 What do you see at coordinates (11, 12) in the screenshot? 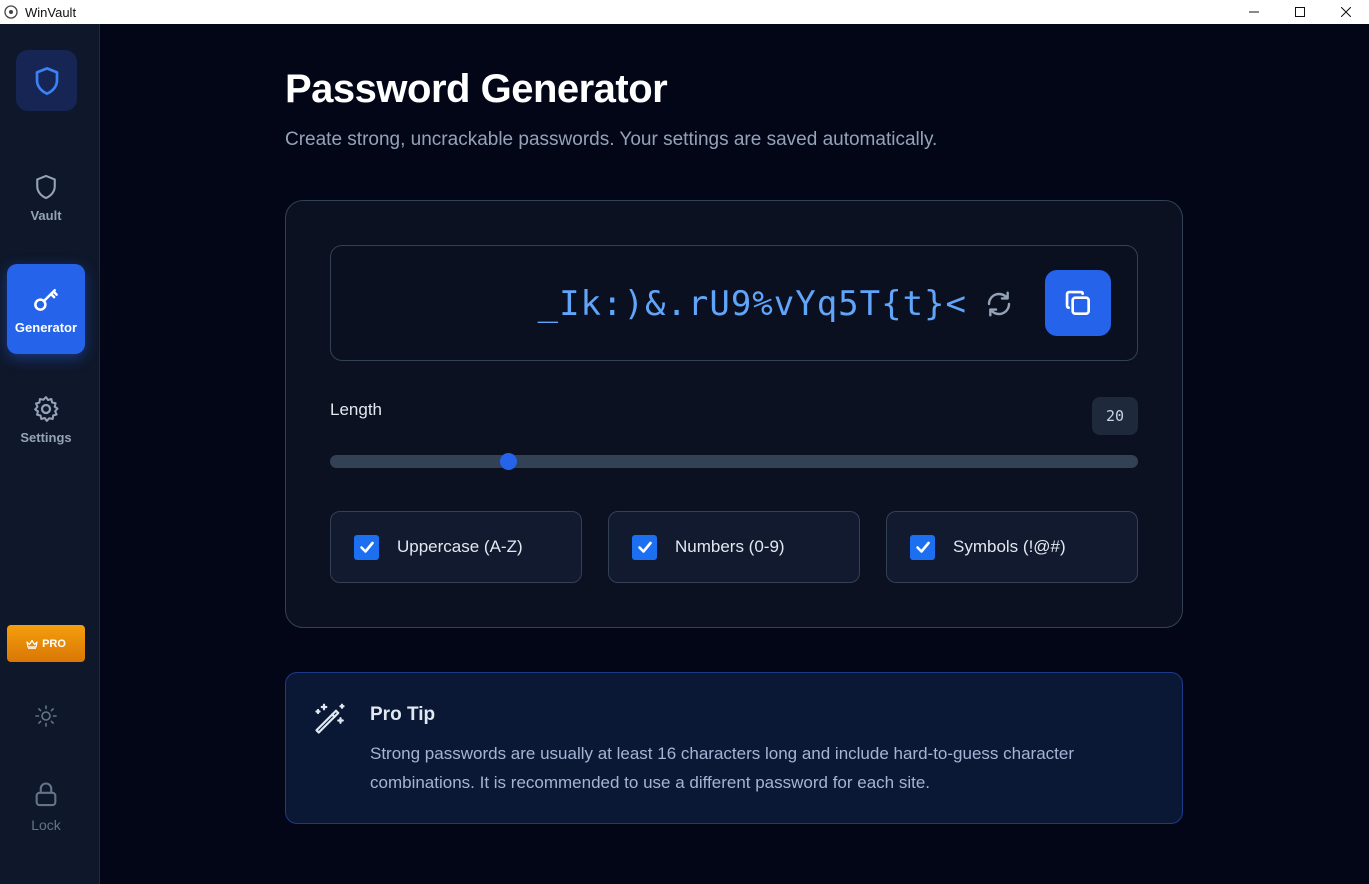
I see `app-icon` at bounding box center [11, 12].